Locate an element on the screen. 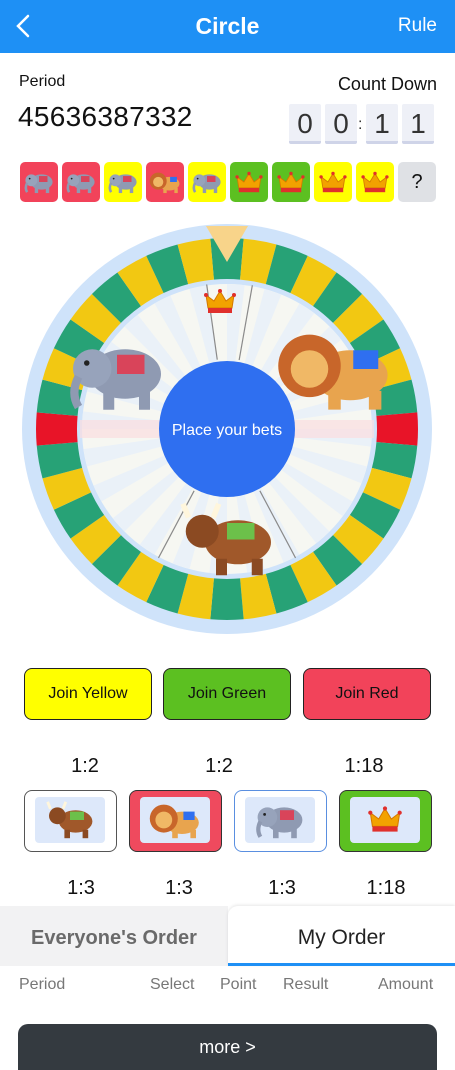  column-amount: Amount is located at coordinates (406, 984).